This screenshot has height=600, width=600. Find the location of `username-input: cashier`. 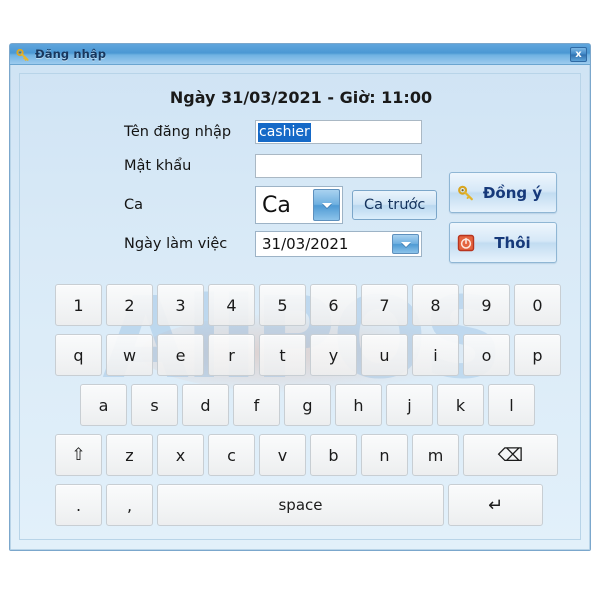

username-input: cashier is located at coordinates (338, 132).